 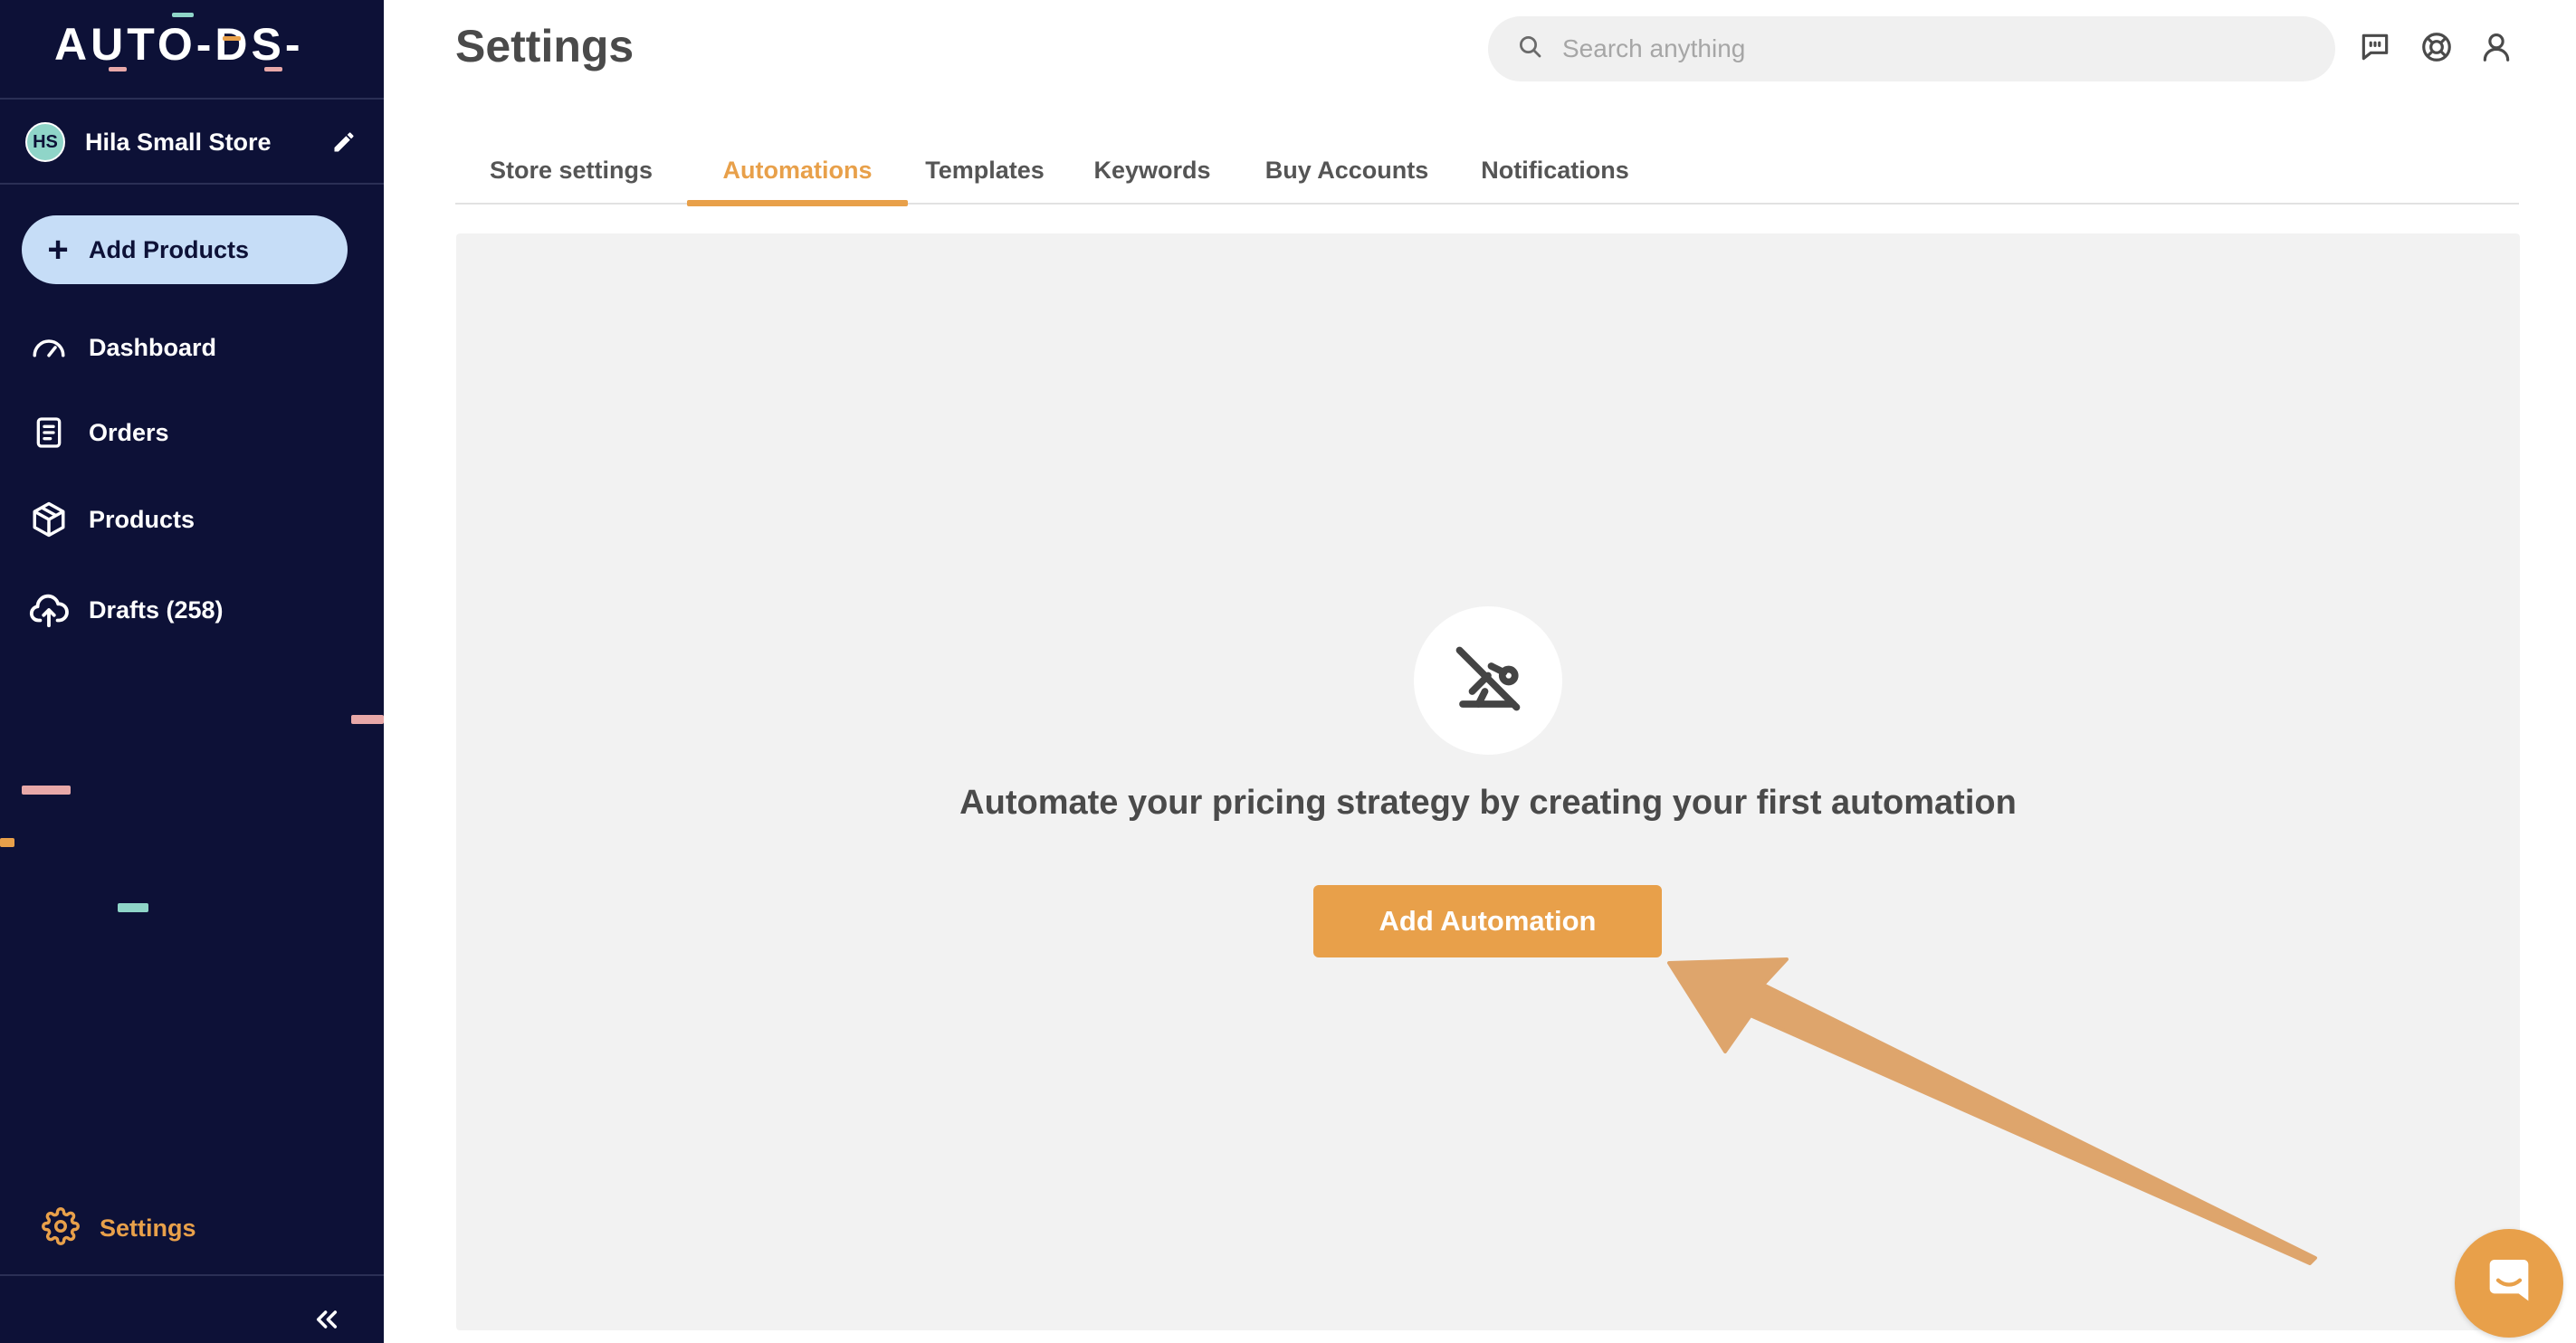 What do you see at coordinates (49, 432) in the screenshot?
I see `clipboard-icon` at bounding box center [49, 432].